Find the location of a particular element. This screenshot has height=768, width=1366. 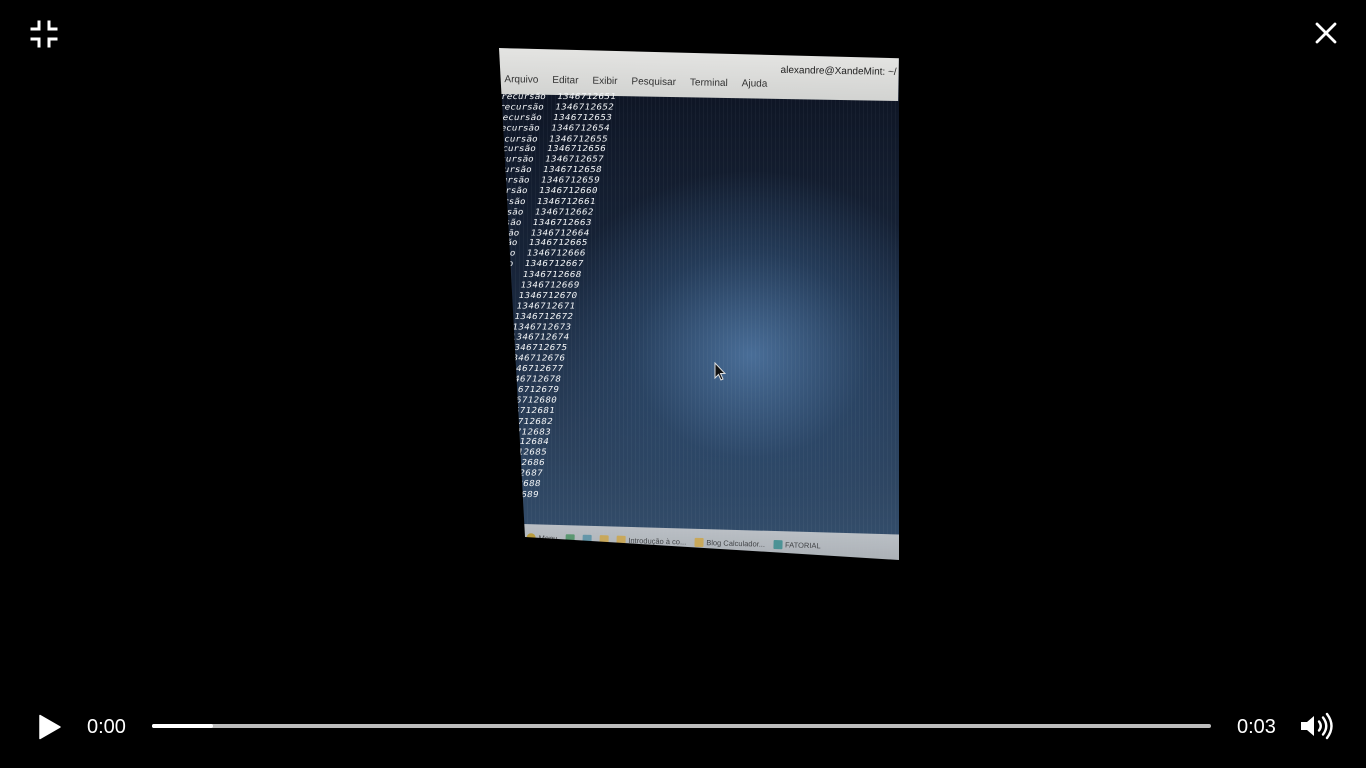

terminal-line: recursão 1346712671 is located at coordinates (540, 306).